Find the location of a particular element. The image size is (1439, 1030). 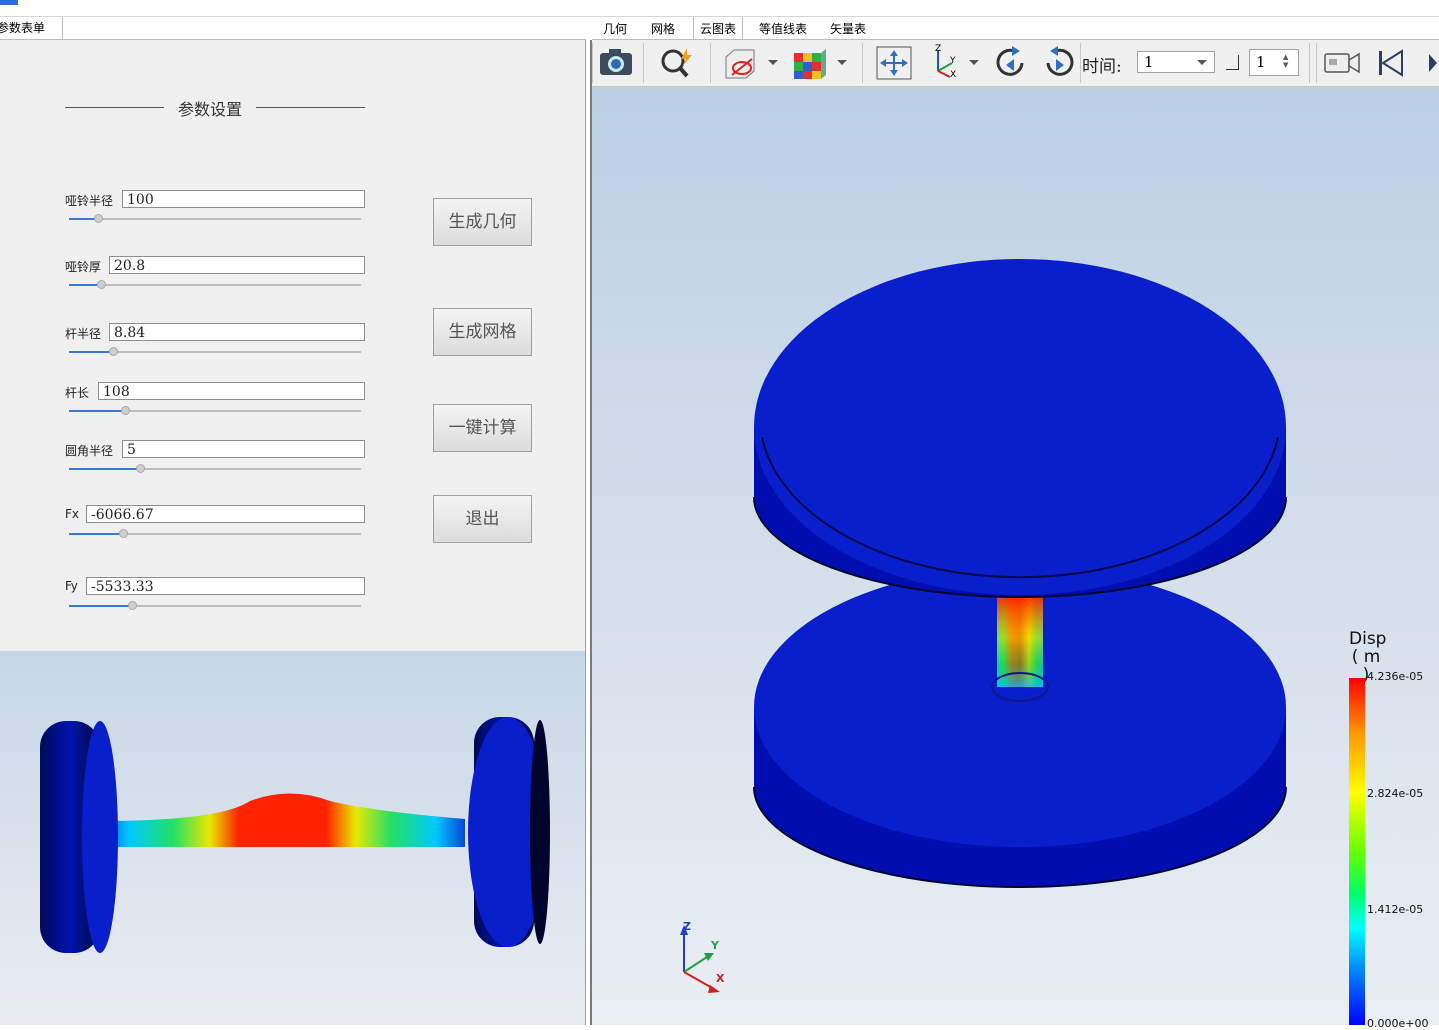

left-tab-bar is located at coordinates (293, 28).